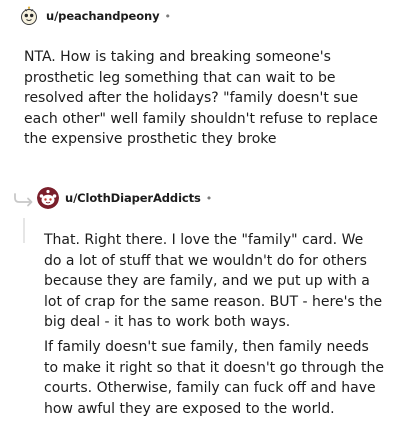 The width and height of the screenshot is (400, 443). I want to click on comment-header: u/peachandpeony •, so click(94, 16).